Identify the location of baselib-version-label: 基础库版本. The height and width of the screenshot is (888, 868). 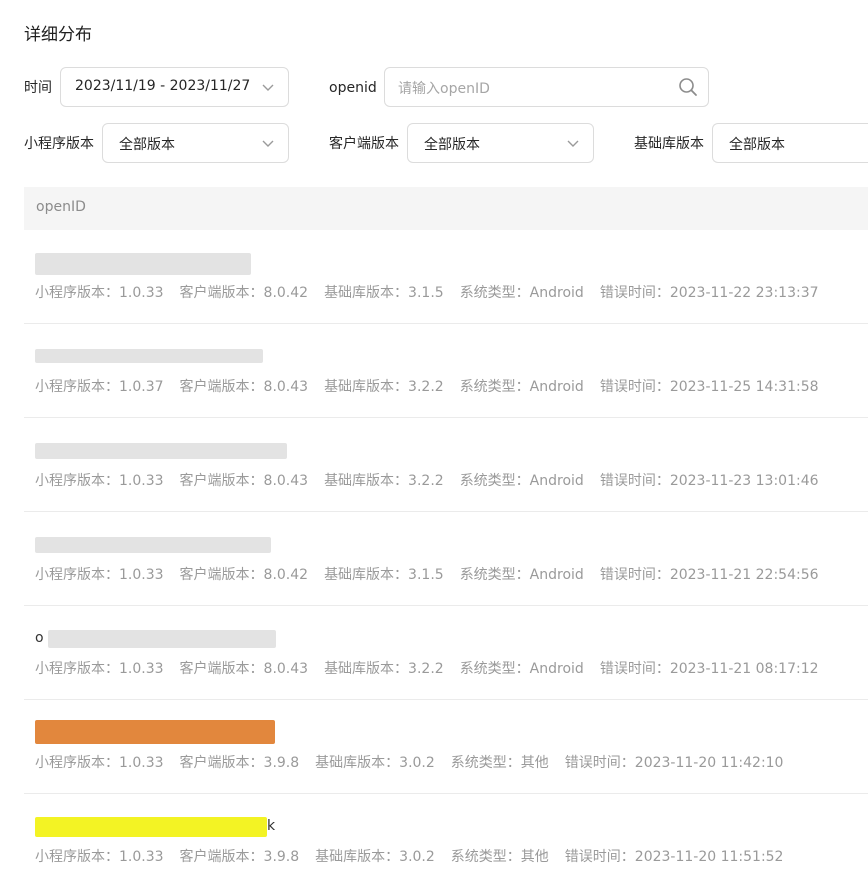
(669, 144).